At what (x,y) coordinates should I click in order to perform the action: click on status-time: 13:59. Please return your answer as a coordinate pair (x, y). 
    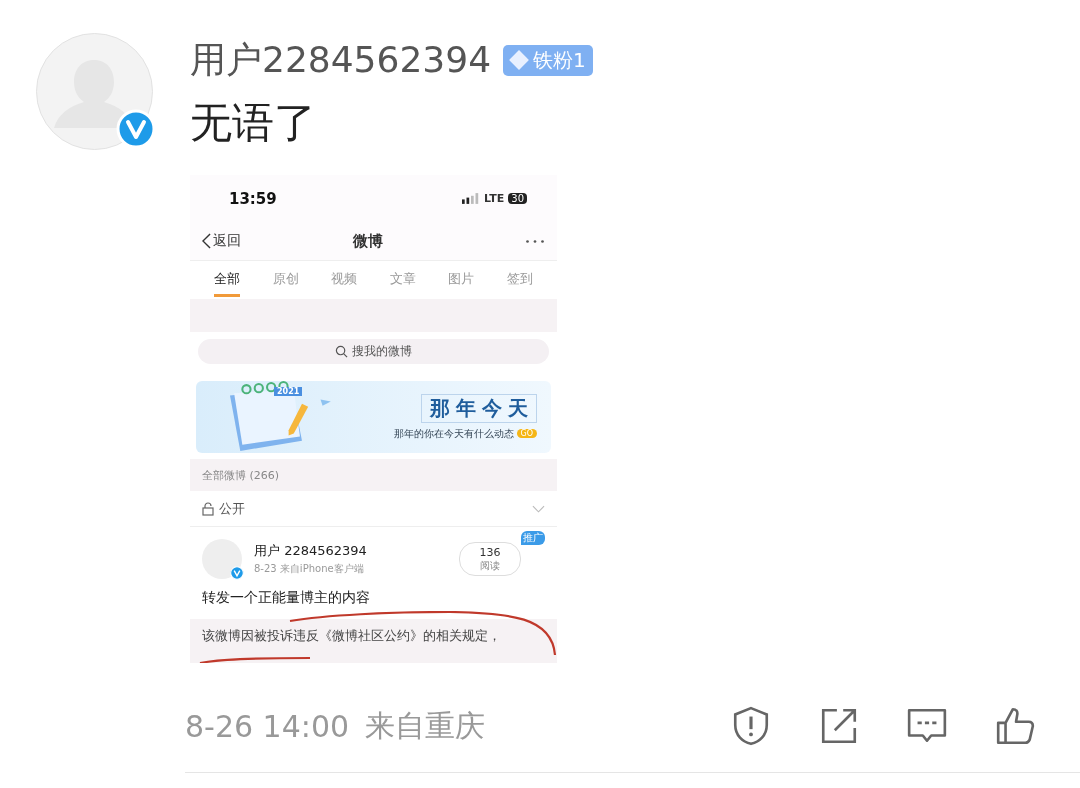
    Looking at the image, I should click on (253, 198).